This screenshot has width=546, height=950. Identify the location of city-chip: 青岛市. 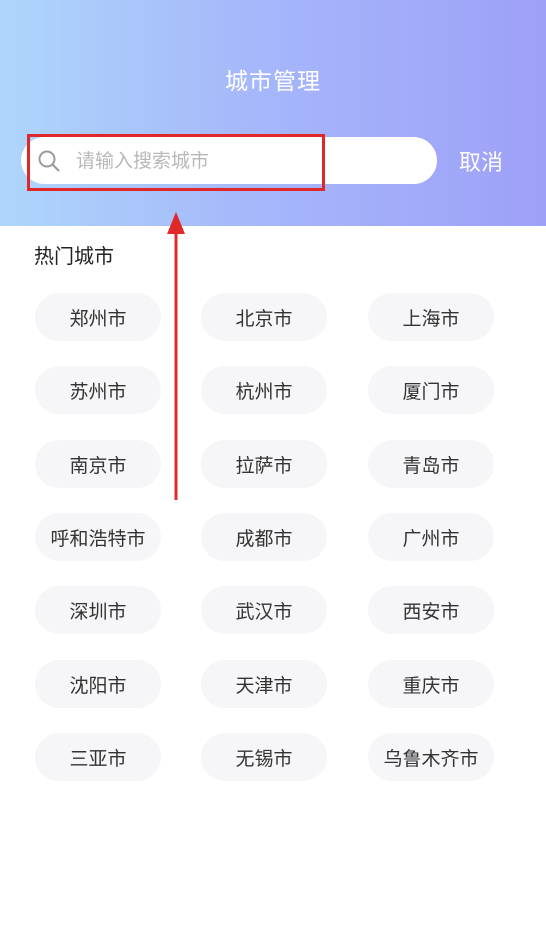
(431, 464).